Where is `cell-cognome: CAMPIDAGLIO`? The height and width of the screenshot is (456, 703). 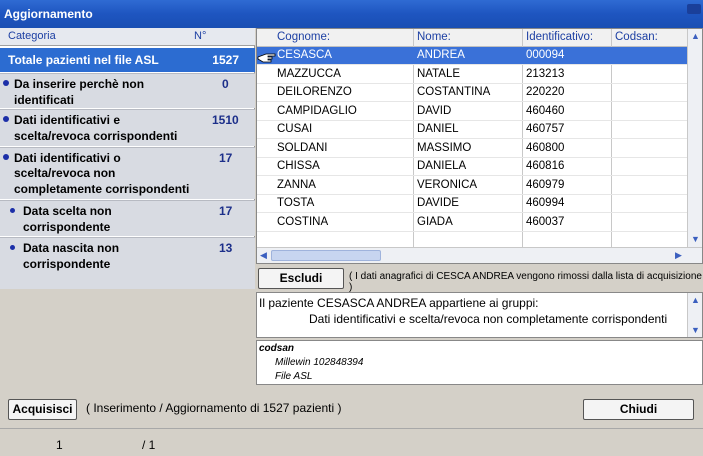
cell-cognome: CAMPIDAGLIO is located at coordinates (317, 111).